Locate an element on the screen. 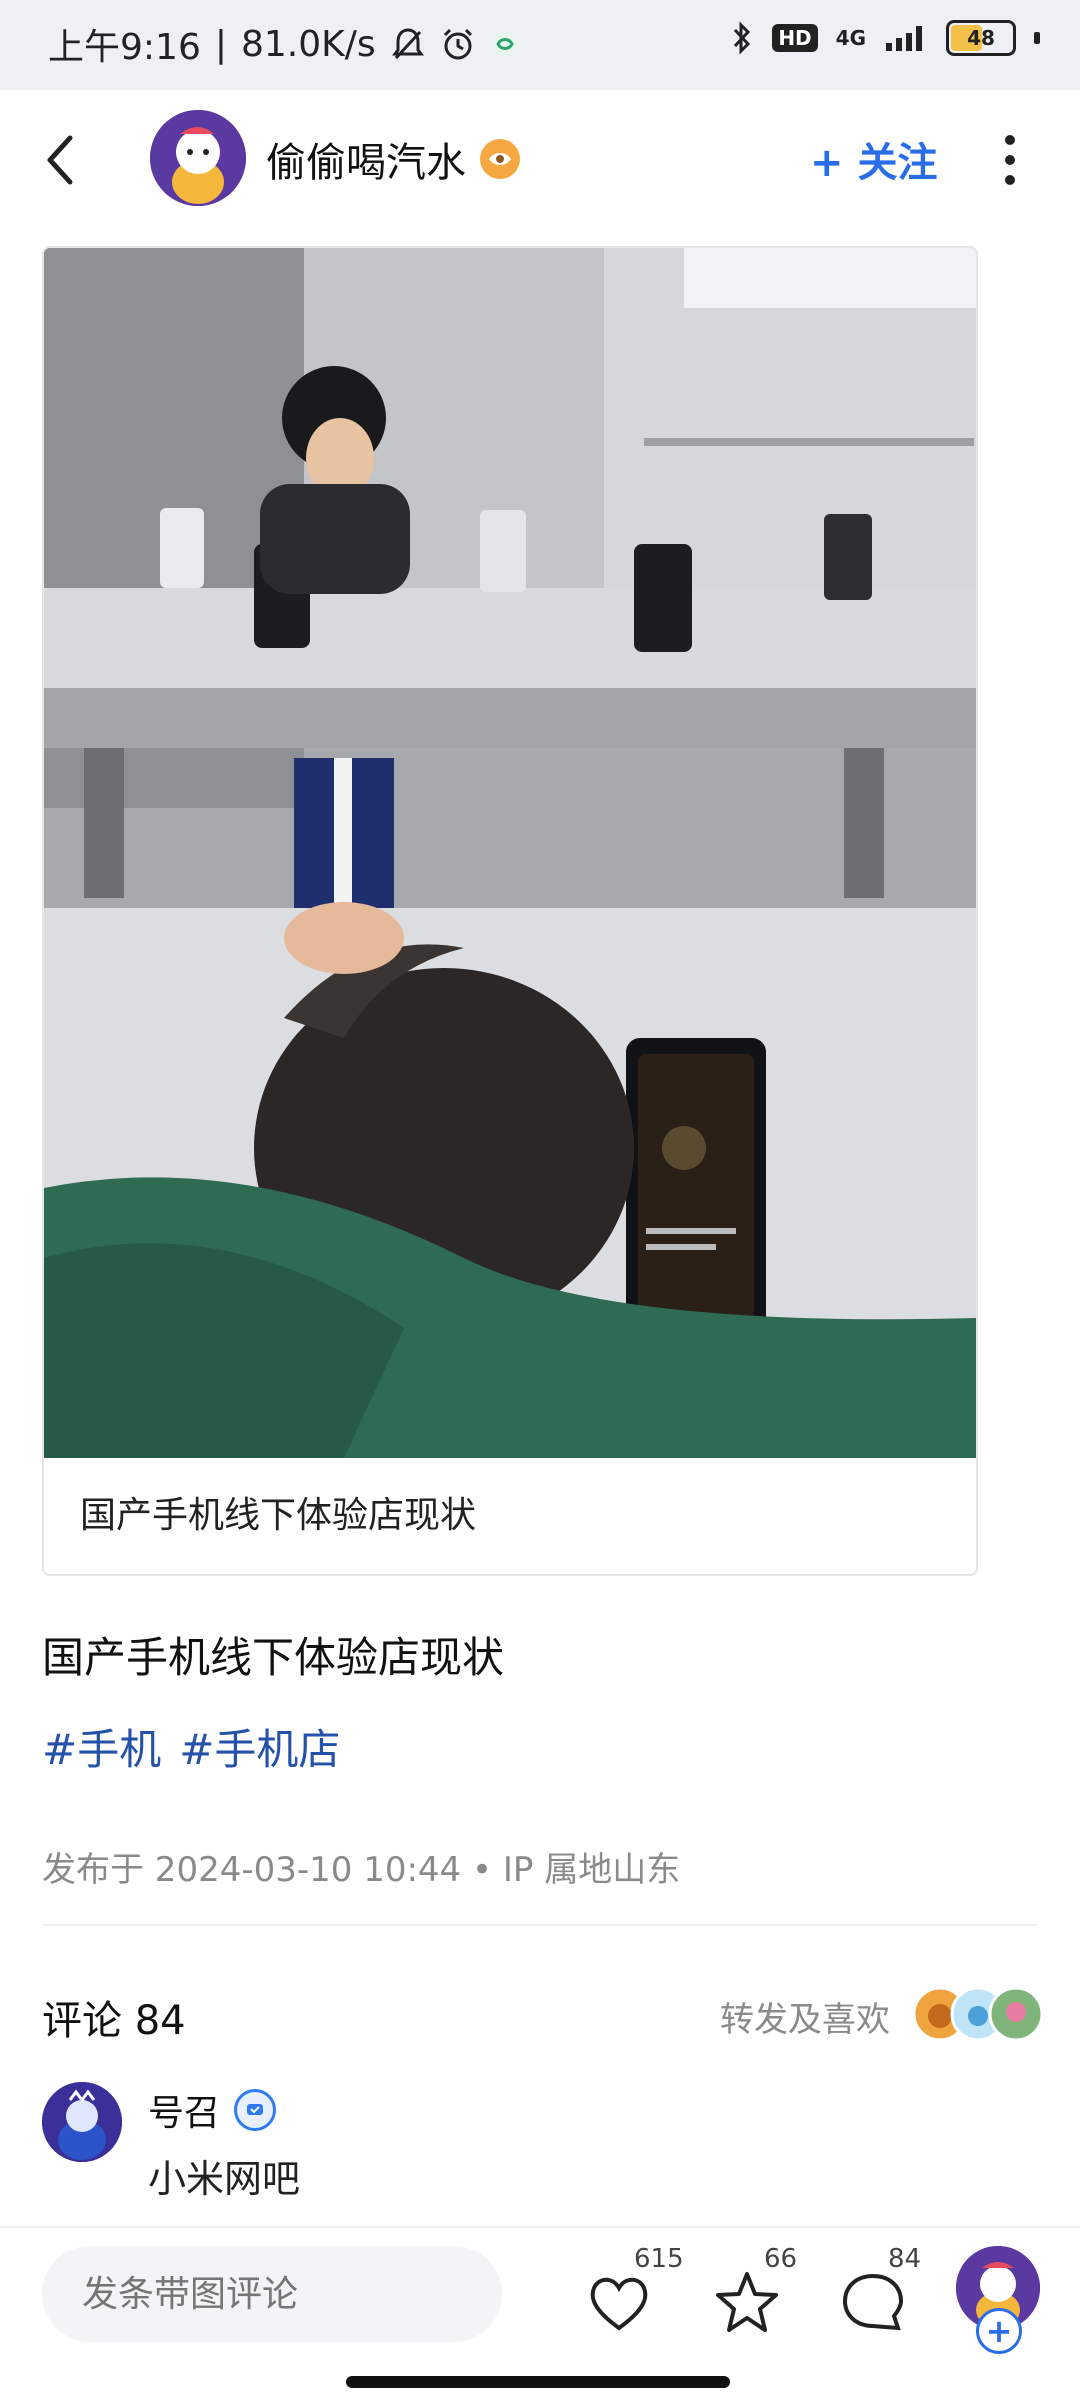  heart-icon is located at coordinates (619, 2304).